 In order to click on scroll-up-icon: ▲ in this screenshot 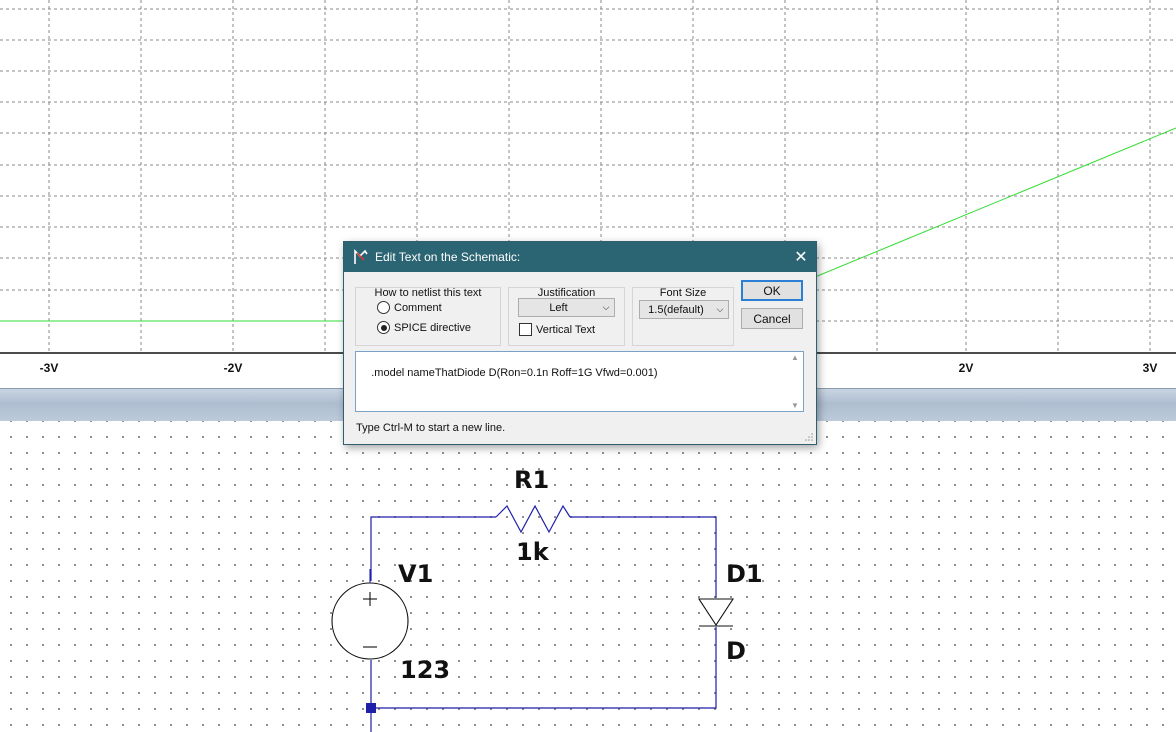, I will do `click(795, 357)`.